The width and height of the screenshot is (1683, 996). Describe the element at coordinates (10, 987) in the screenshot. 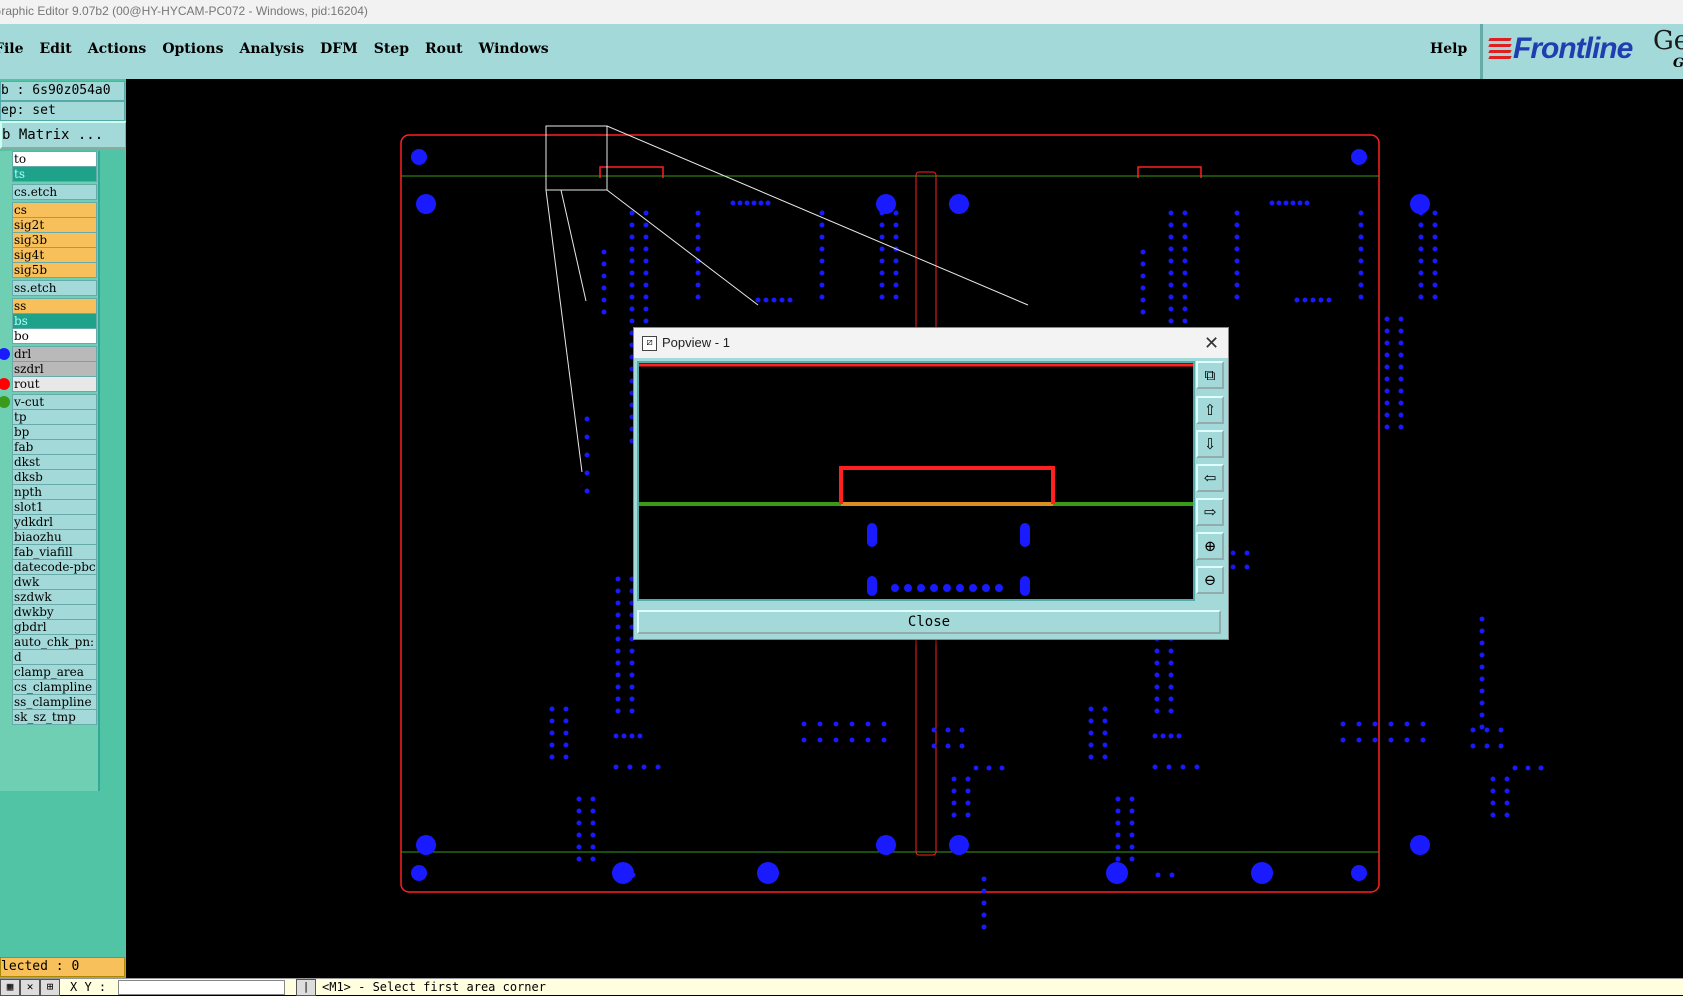

I see `snap-icon: ▦` at that location.